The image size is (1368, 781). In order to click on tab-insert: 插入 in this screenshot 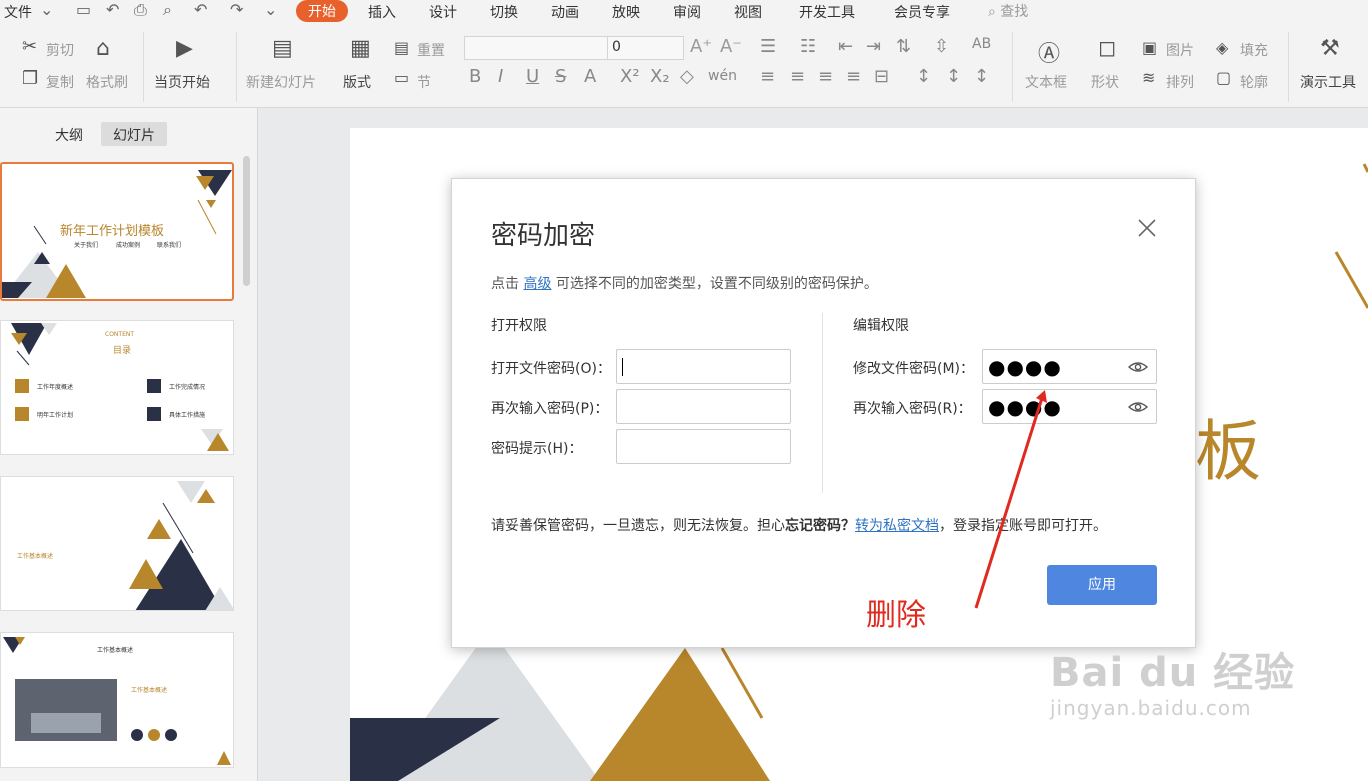, I will do `click(382, 12)`.